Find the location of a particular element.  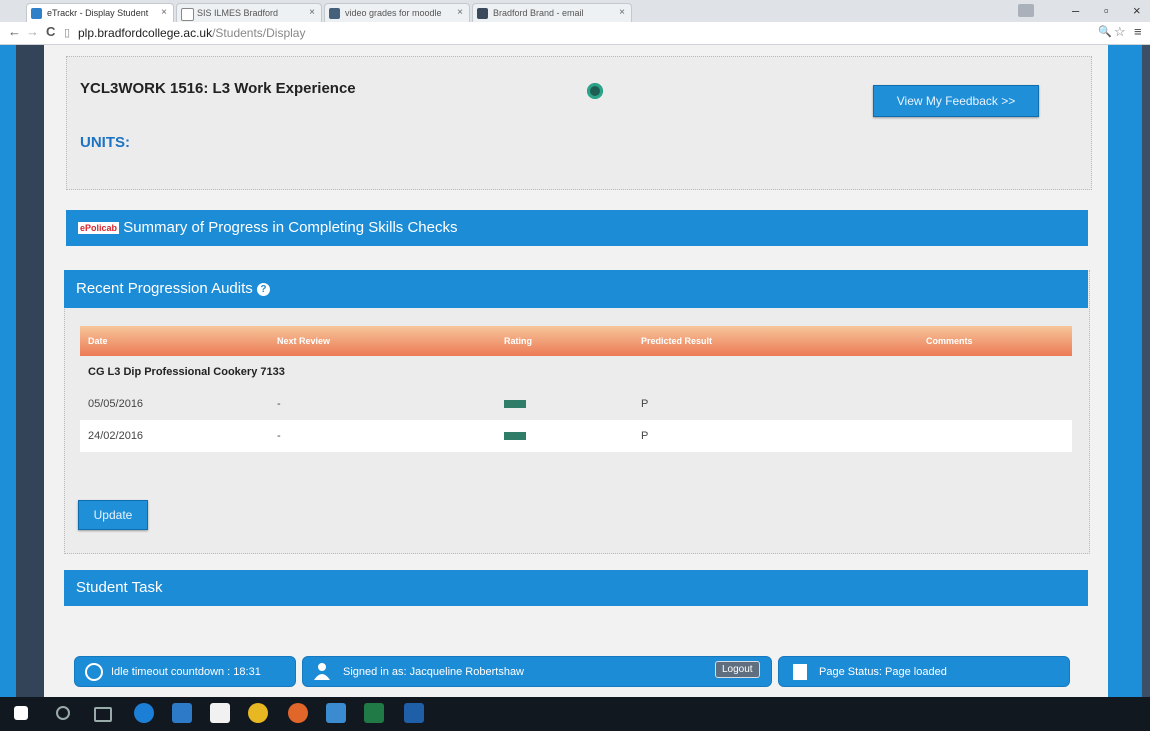

idle-timeout-bar: Idle timeout countdown : 18:31 is located at coordinates (185, 671).